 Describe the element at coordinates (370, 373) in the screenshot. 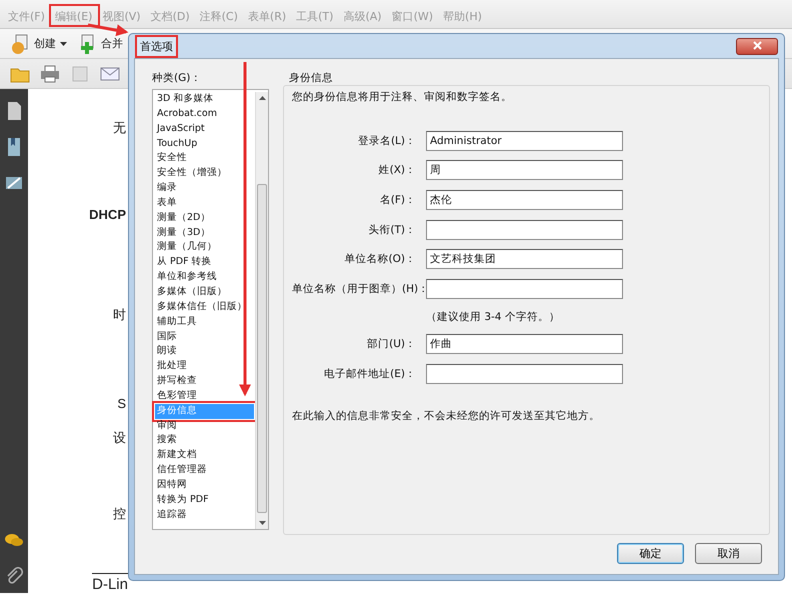

I see `field-label: 电子邮件地址(E)：` at that location.